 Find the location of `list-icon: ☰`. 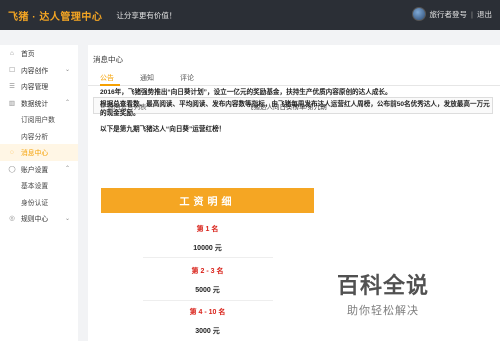

list-icon: ☰ is located at coordinates (12, 87).